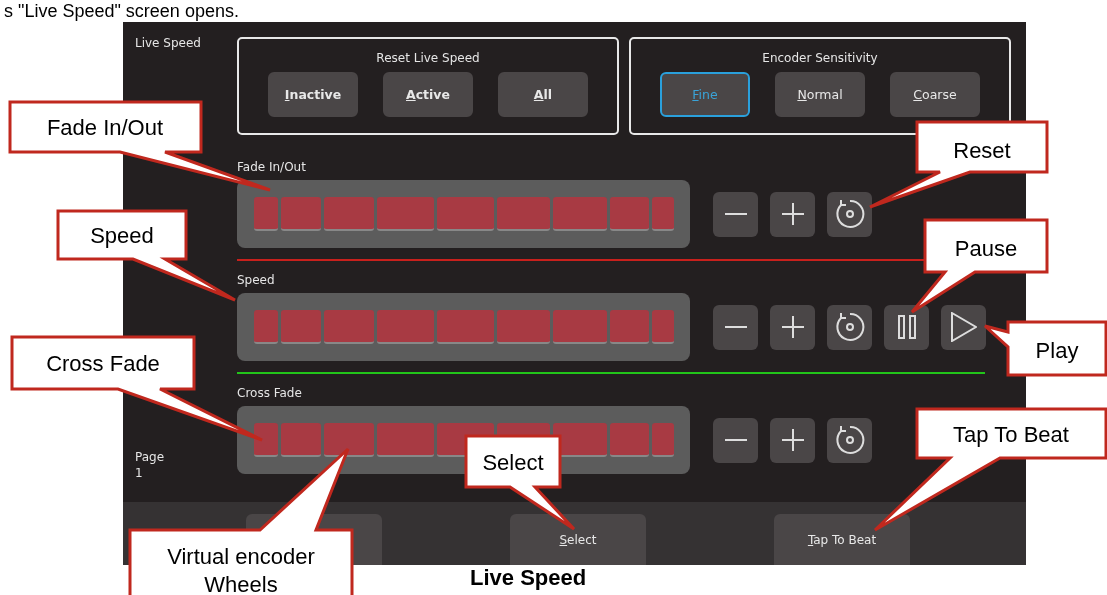  Describe the element at coordinates (820, 94) in the screenshot. I see `sensitivity-option: Normal` at that location.